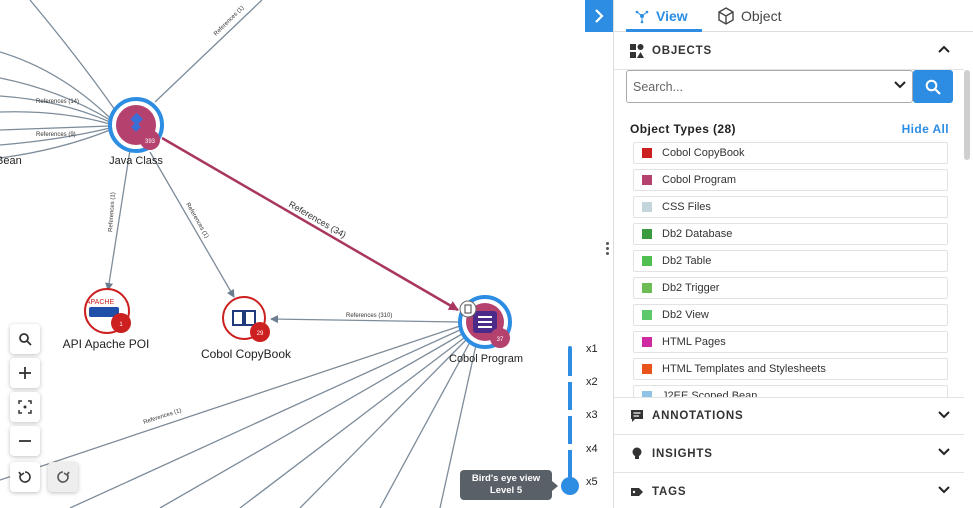 This screenshot has width=973, height=508. I want to click on lightbulb-icon, so click(637, 454).